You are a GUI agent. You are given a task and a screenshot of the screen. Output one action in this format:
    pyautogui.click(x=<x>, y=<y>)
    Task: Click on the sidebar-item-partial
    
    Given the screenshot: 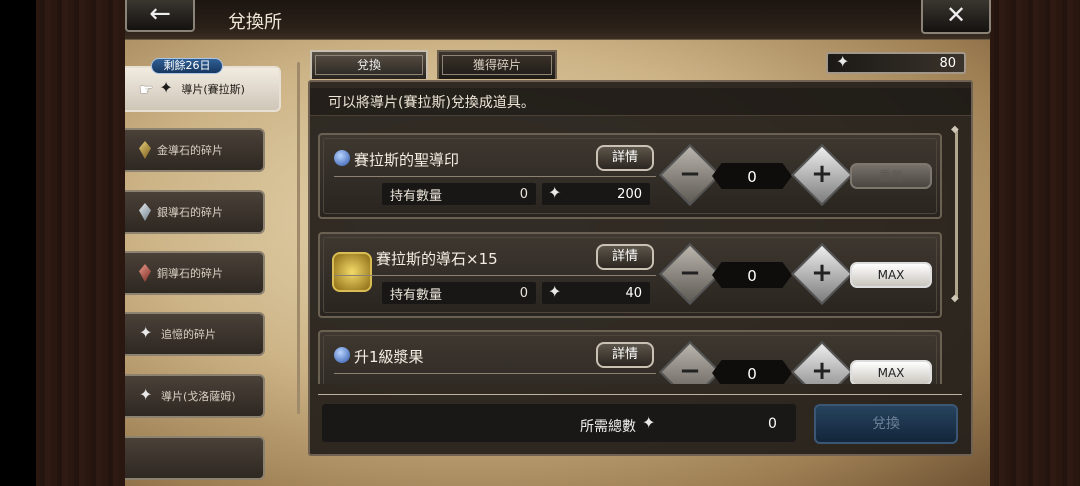 What is the action you would take?
    pyautogui.click(x=195, y=458)
    